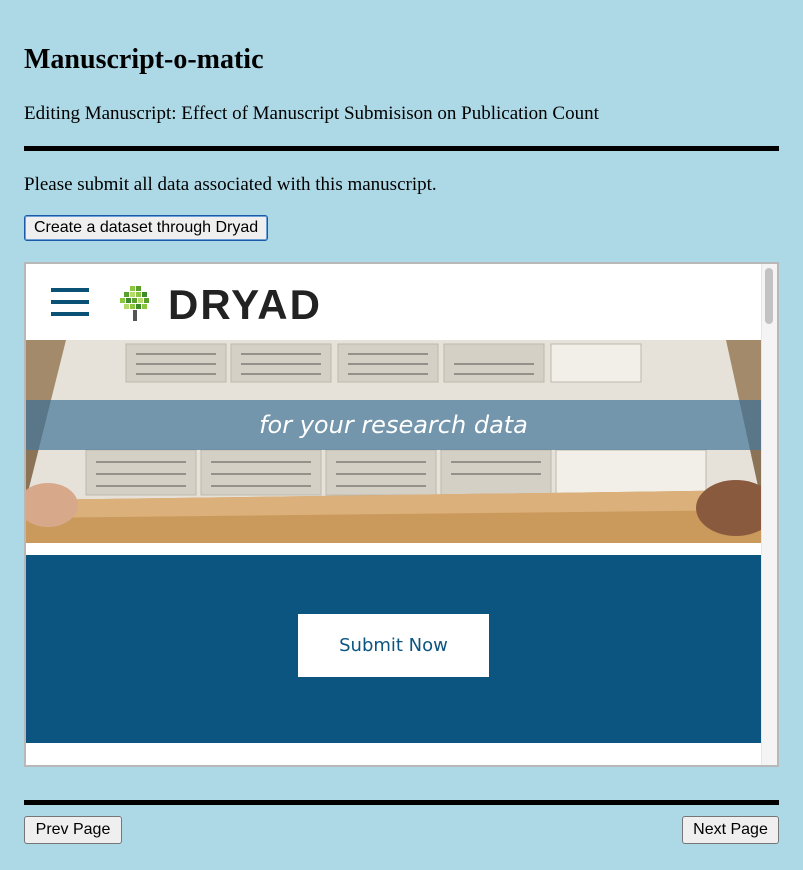 This screenshot has width=803, height=870. What do you see at coordinates (401, 148) in the screenshot?
I see `divider-top` at bounding box center [401, 148].